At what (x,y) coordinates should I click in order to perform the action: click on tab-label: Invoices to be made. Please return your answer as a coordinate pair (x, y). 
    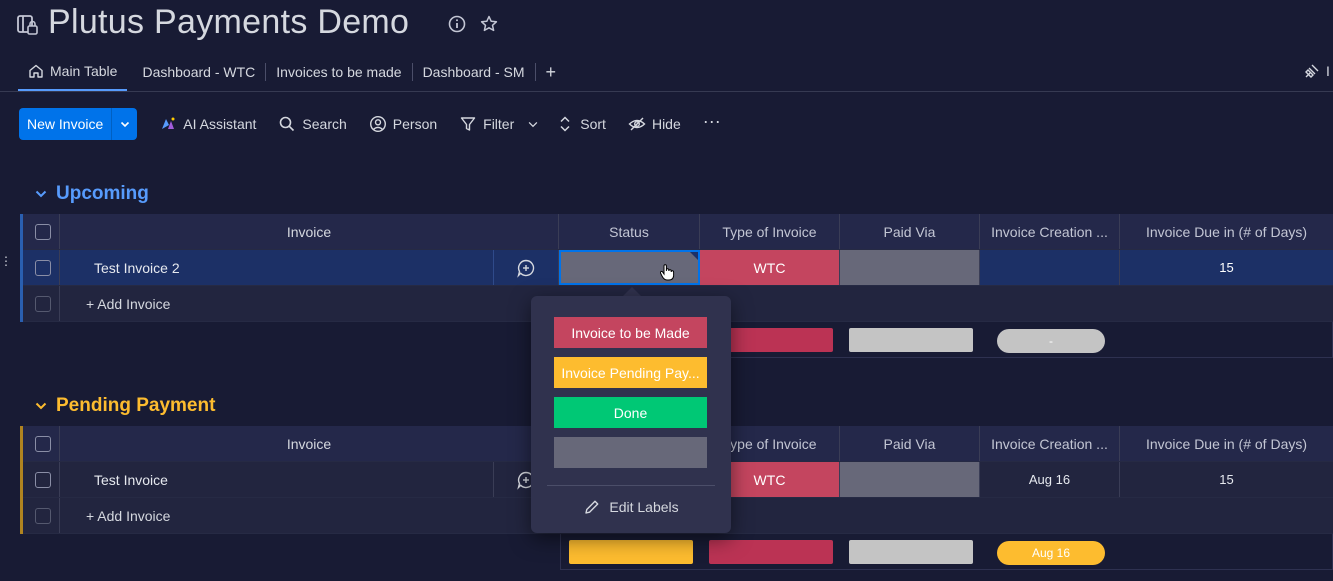
    Looking at the image, I should click on (339, 72).